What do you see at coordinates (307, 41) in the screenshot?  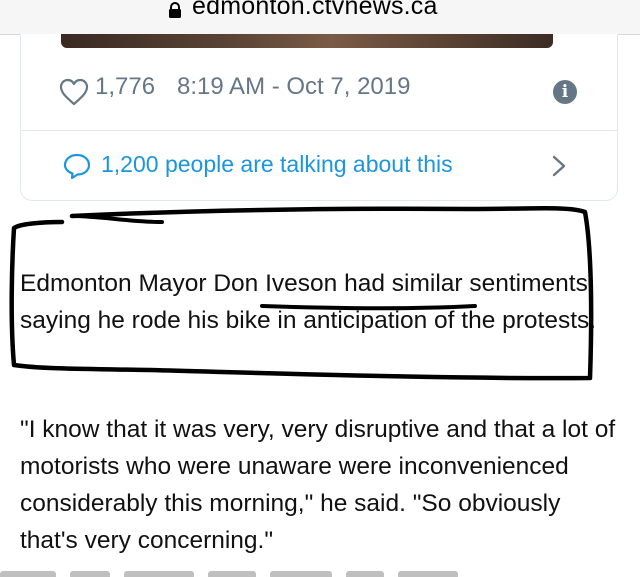 I see `tweet-media-image` at bounding box center [307, 41].